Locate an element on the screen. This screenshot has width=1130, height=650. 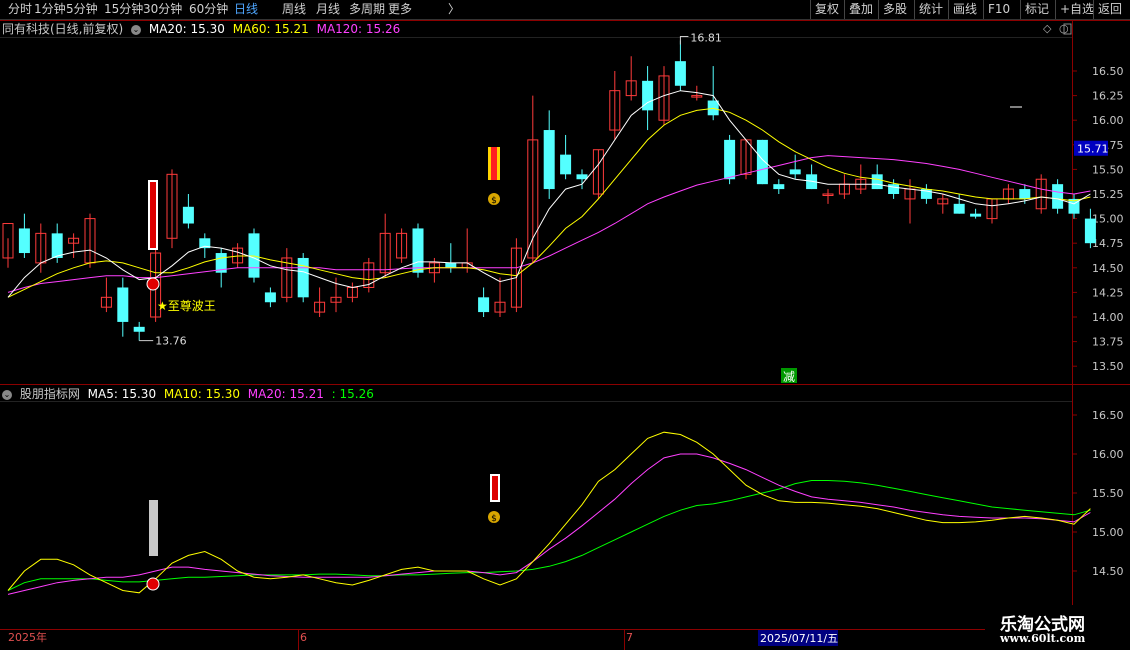
cursor-date-label: 2025/07/11/五 is located at coordinates (799, 638).